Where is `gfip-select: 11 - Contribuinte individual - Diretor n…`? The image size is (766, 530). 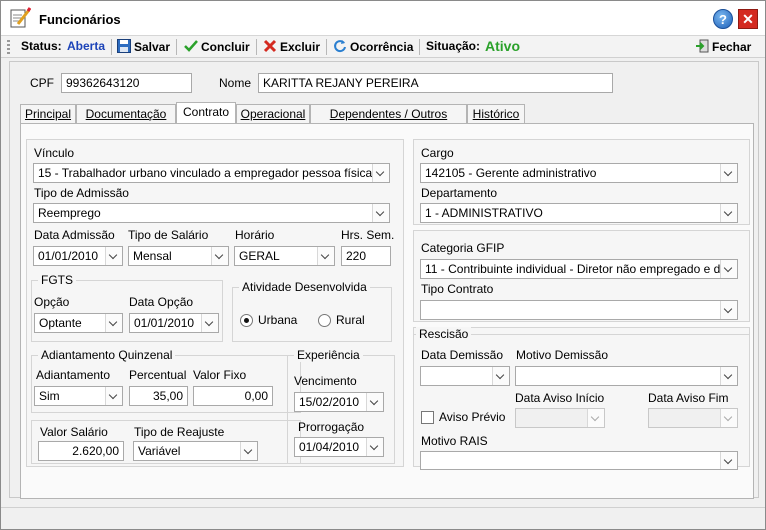 gfip-select: 11 - Contribuinte individual - Diretor n… is located at coordinates (579, 269).